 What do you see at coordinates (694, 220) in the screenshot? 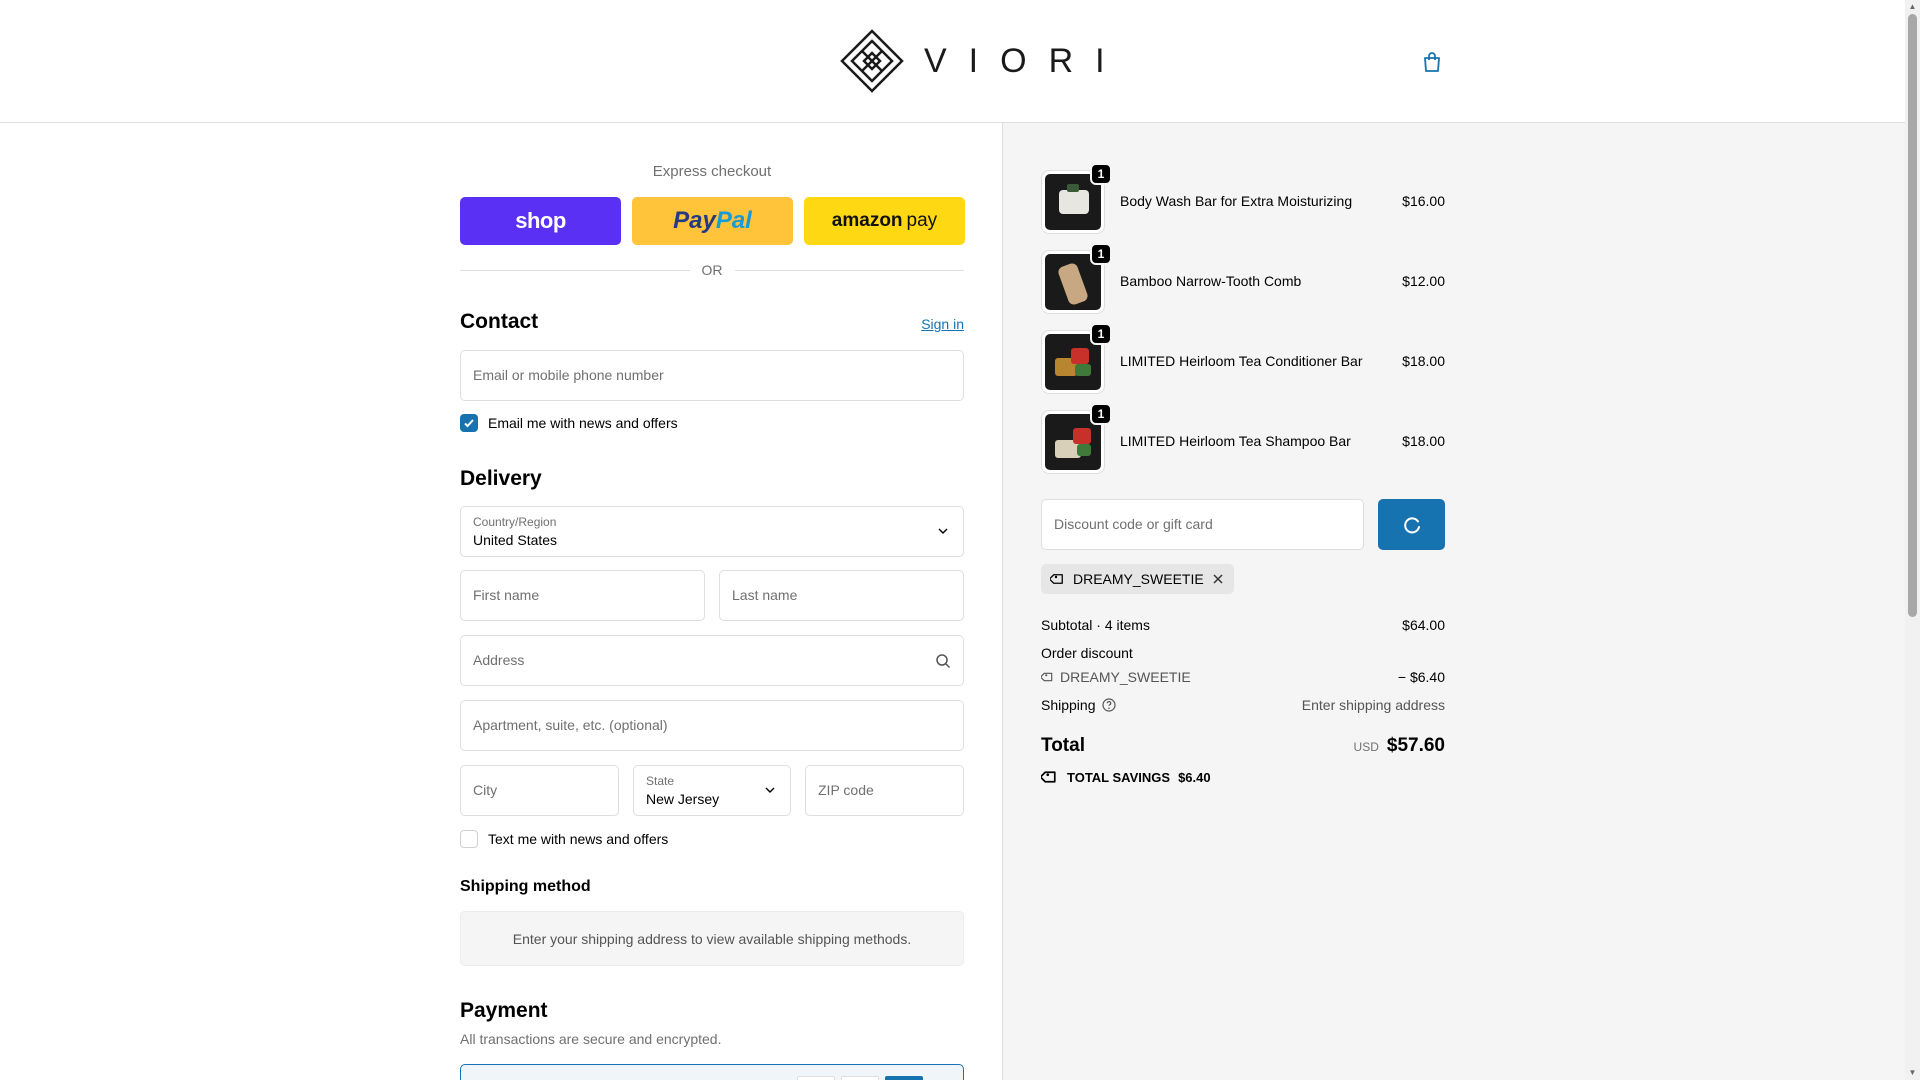
I see `paypal-label-pay: Pay` at bounding box center [694, 220].